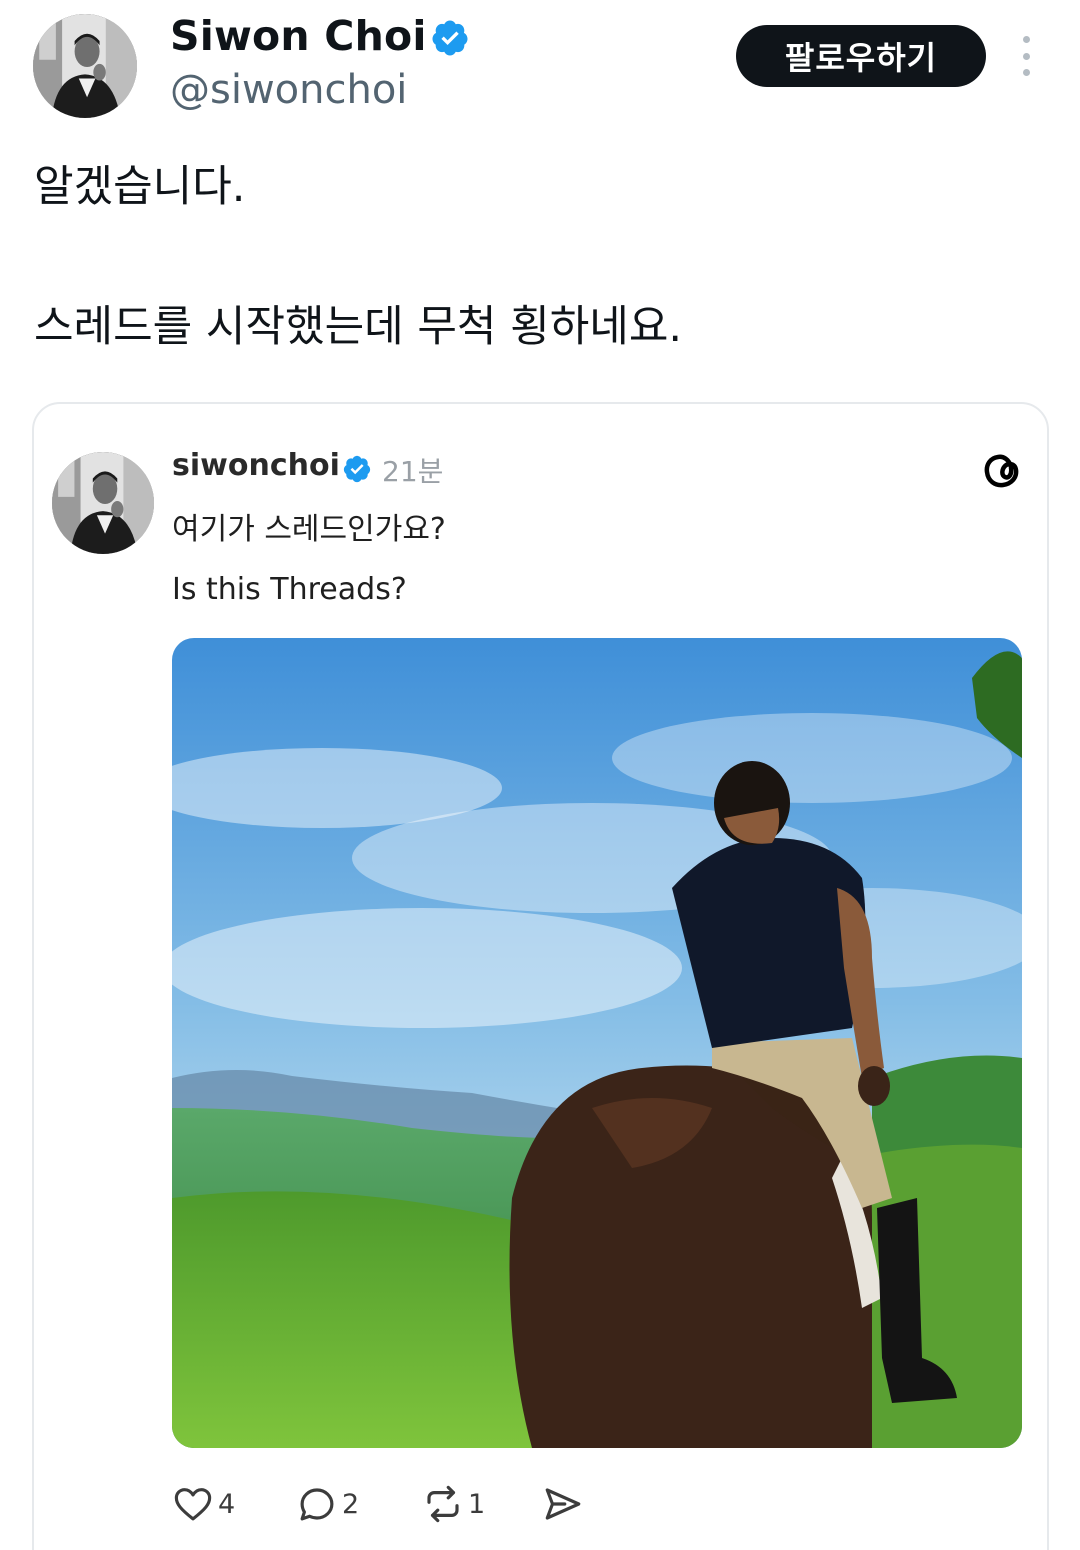  I want to click on embed-text-line: Is this Threads?, so click(289, 589).